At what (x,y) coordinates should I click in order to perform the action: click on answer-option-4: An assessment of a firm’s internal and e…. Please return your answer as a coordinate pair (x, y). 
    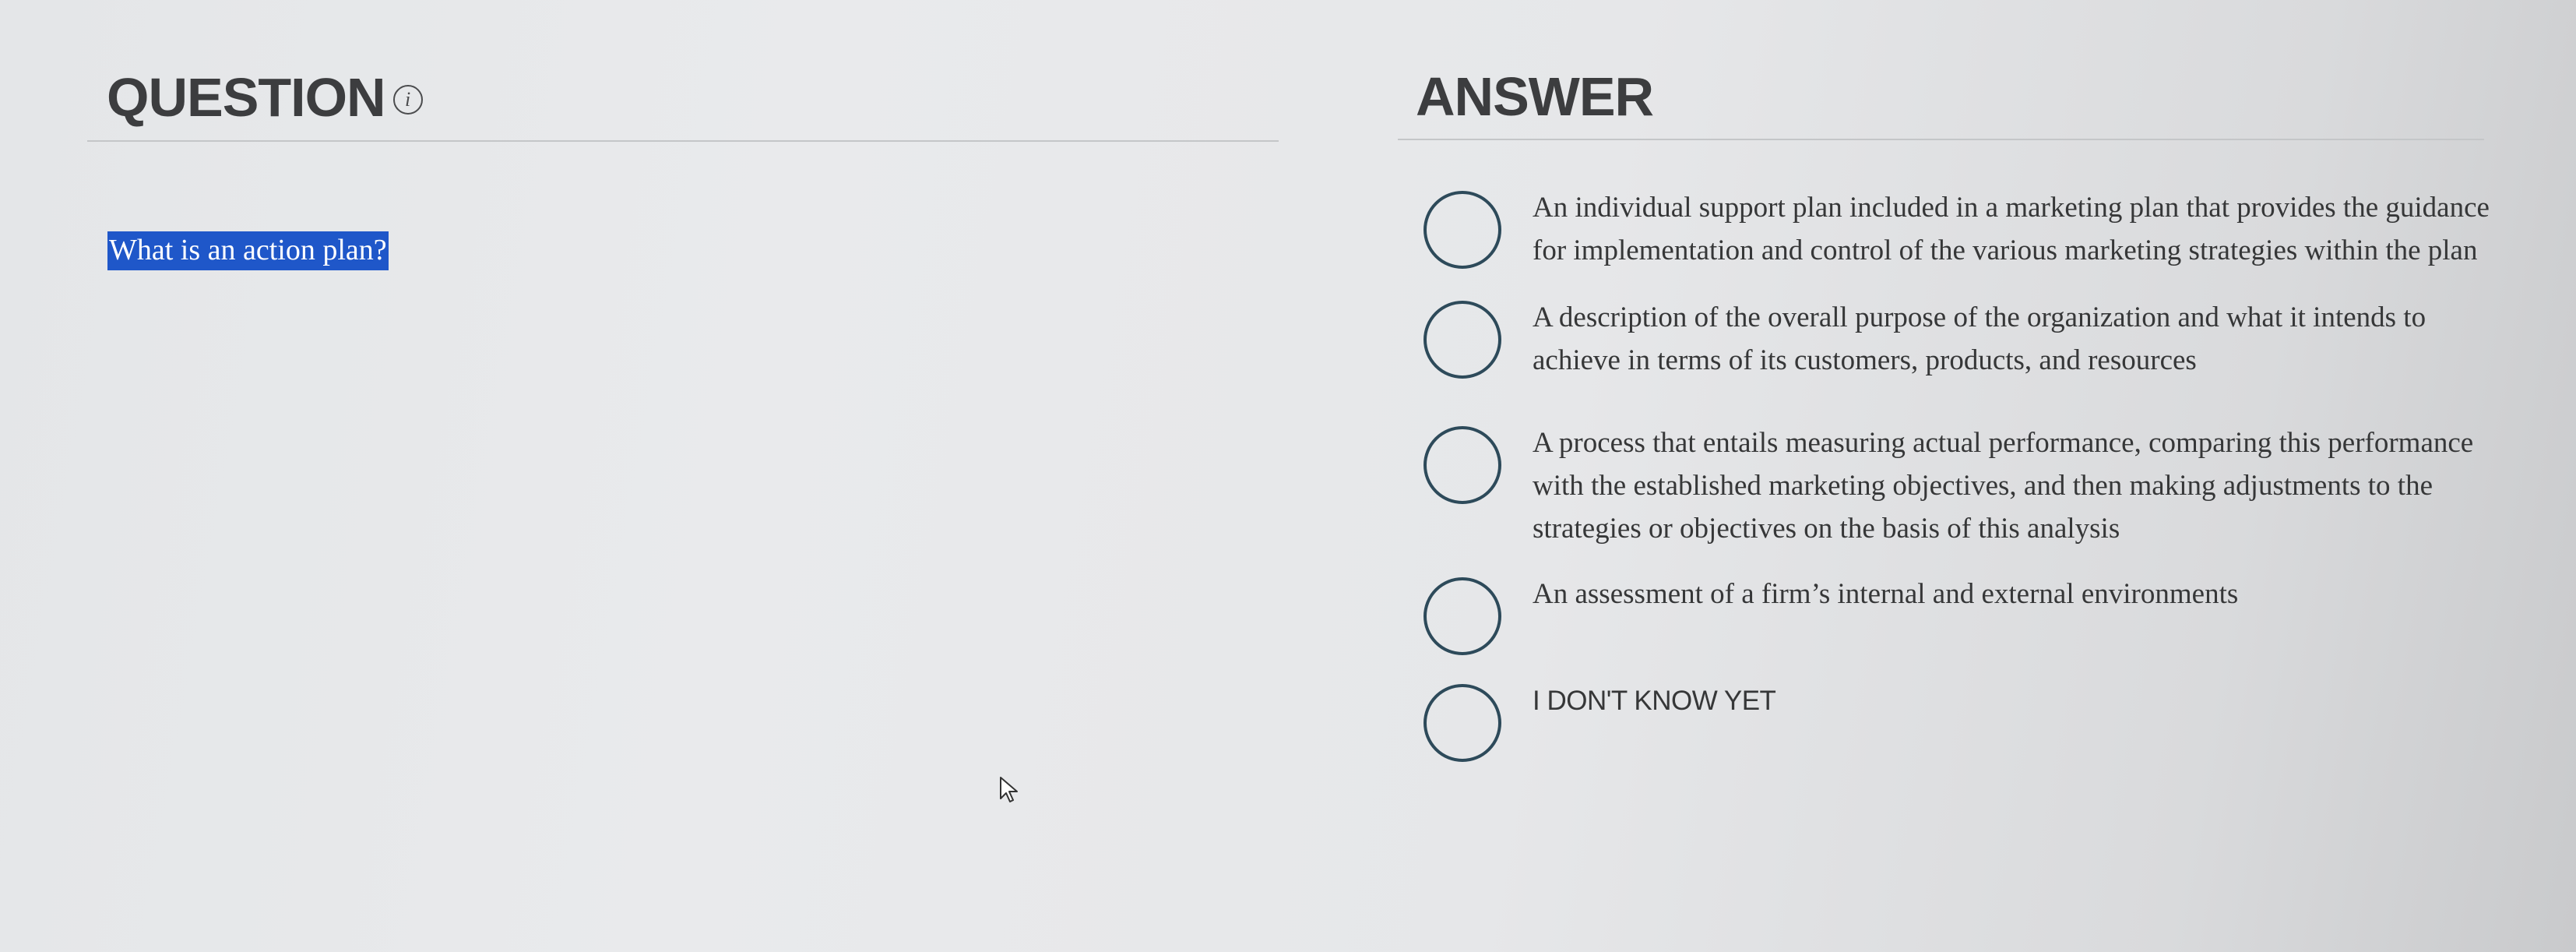
    Looking at the image, I should click on (1960, 616).